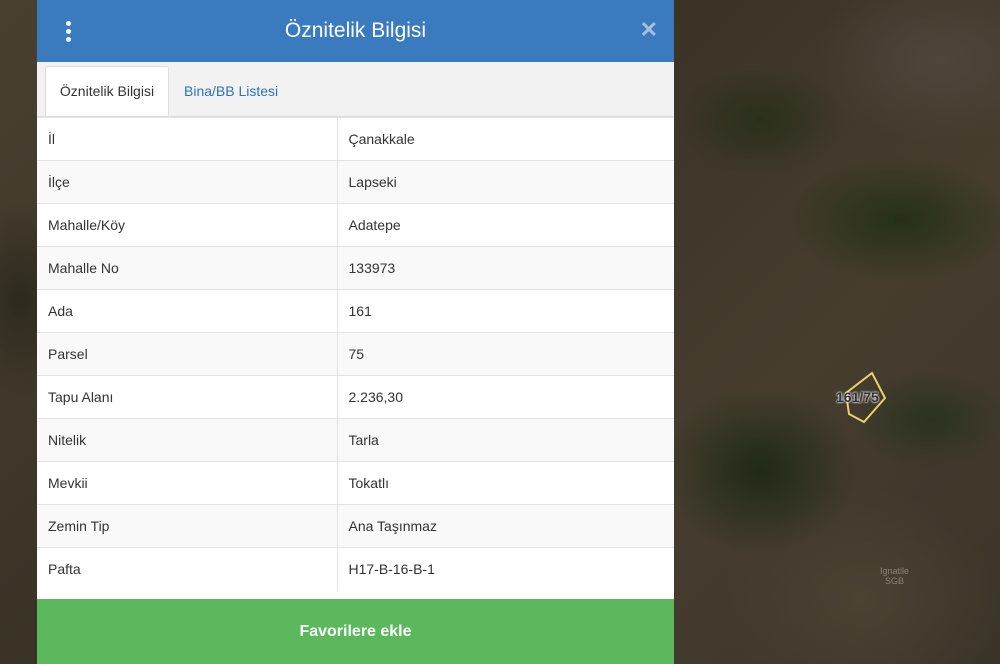  I want to click on table-row: Nitelik Tarla, so click(355, 440).